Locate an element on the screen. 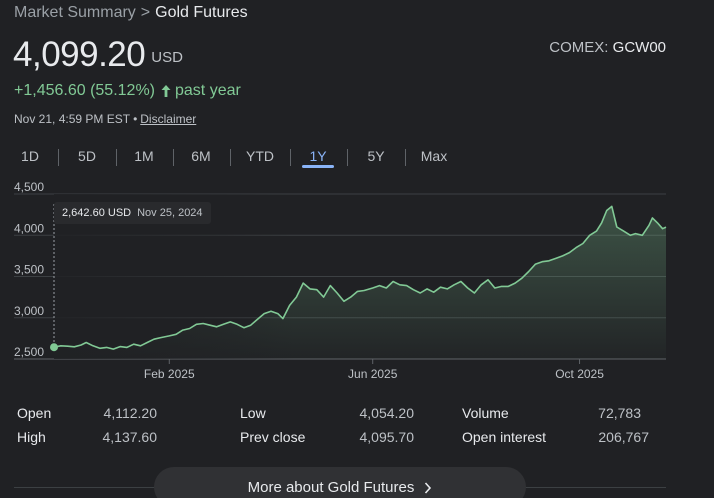  y-tick-label: 3,000 is located at coordinates (29, 311).